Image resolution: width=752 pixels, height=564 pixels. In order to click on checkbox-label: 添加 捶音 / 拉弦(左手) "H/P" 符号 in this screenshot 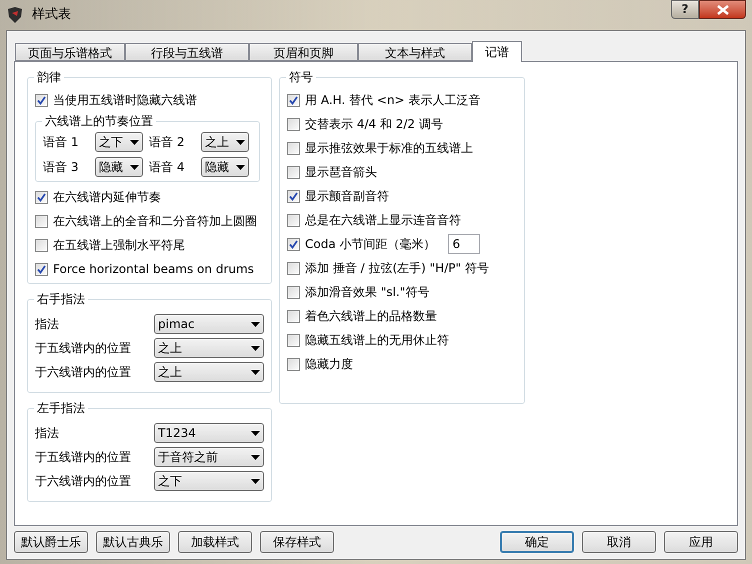, I will do `click(397, 268)`.